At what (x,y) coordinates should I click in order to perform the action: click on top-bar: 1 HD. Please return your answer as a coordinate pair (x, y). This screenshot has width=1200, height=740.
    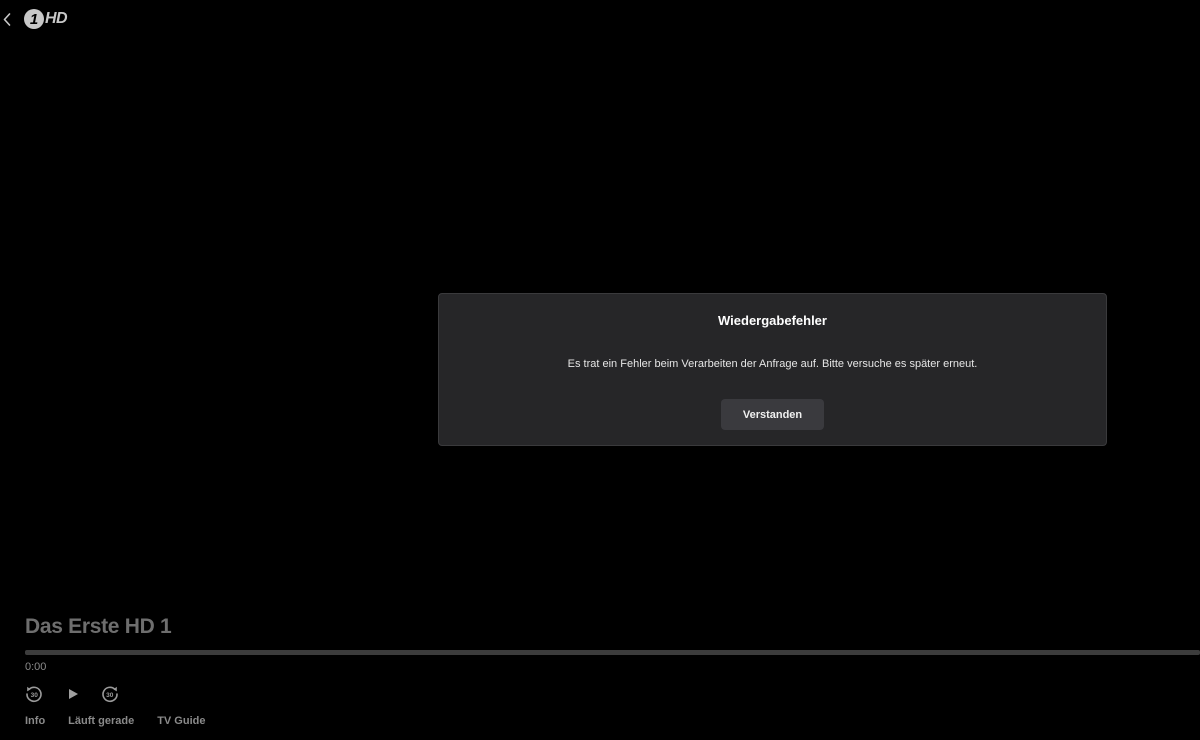
    Looking at the image, I should click on (34, 19).